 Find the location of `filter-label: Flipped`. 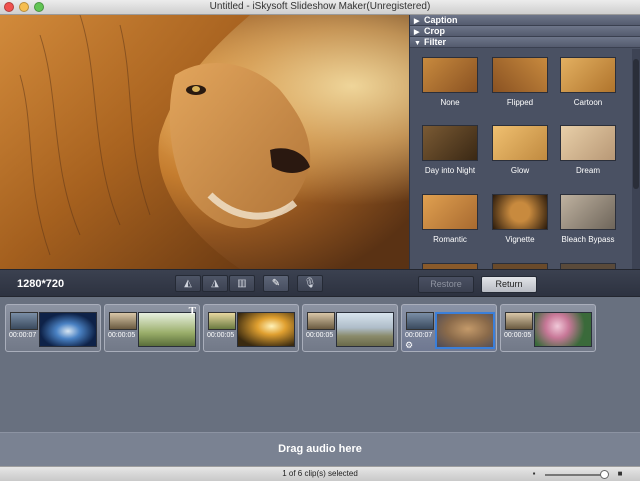

filter-label: Flipped is located at coordinates (520, 102).